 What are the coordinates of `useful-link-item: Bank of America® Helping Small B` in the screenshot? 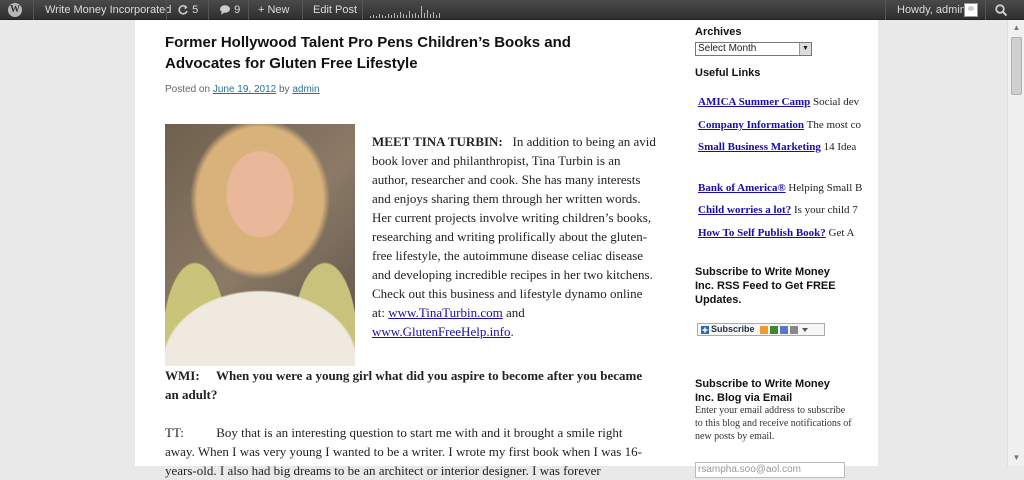 It's located at (788, 188).